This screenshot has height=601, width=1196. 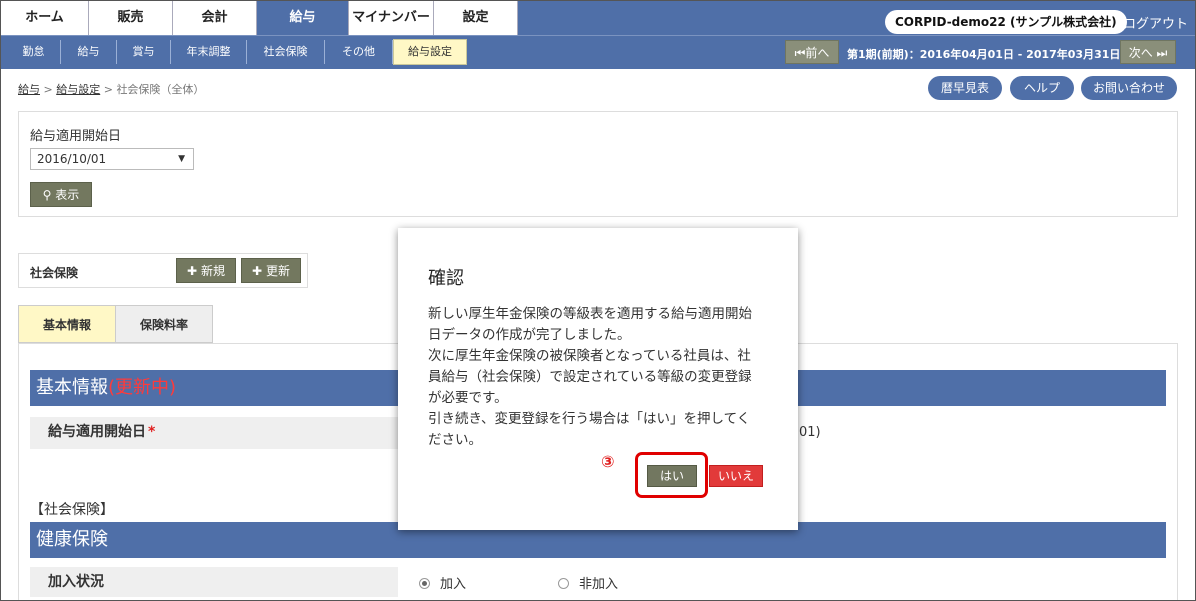 What do you see at coordinates (72, 159) in the screenshot?
I see `start-date-value: 2016/10/01` at bounding box center [72, 159].